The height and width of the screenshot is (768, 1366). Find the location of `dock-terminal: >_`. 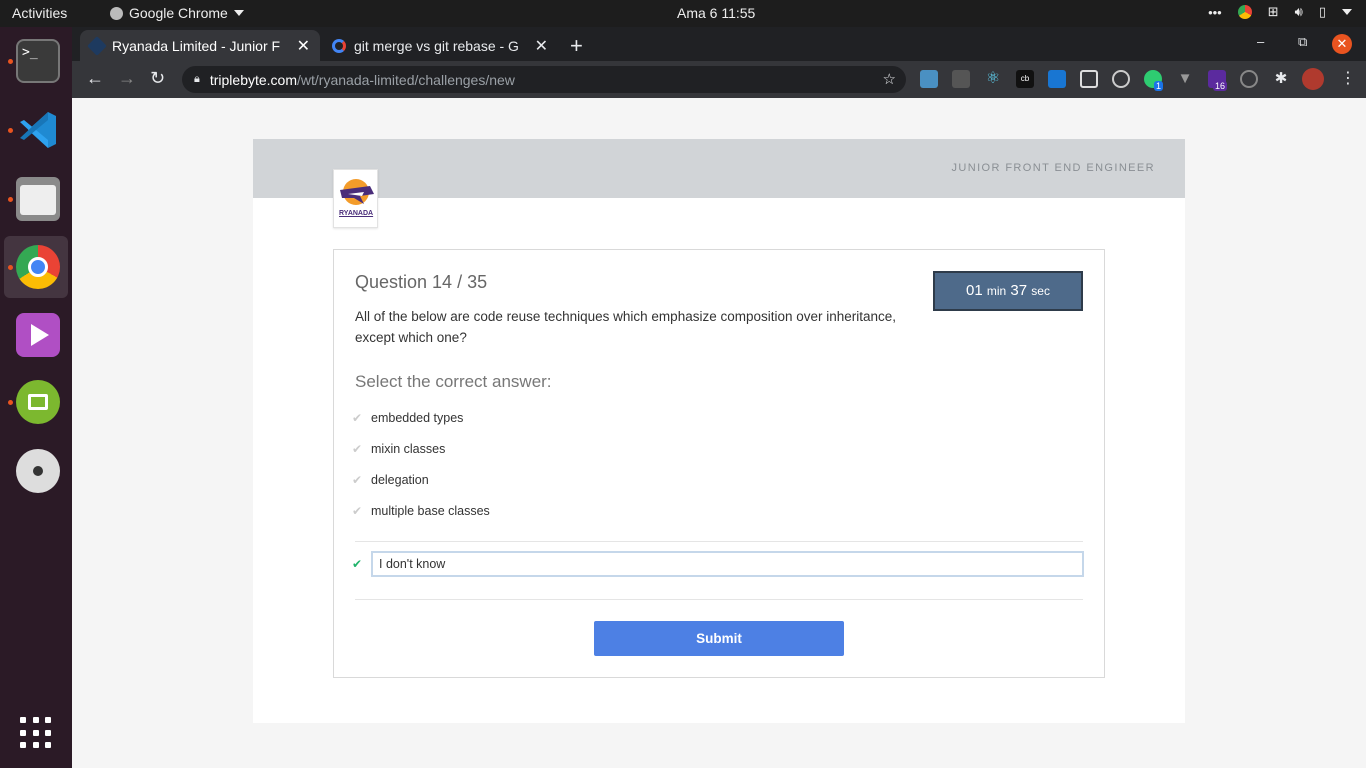

dock-terminal: >_ is located at coordinates (36, 61).